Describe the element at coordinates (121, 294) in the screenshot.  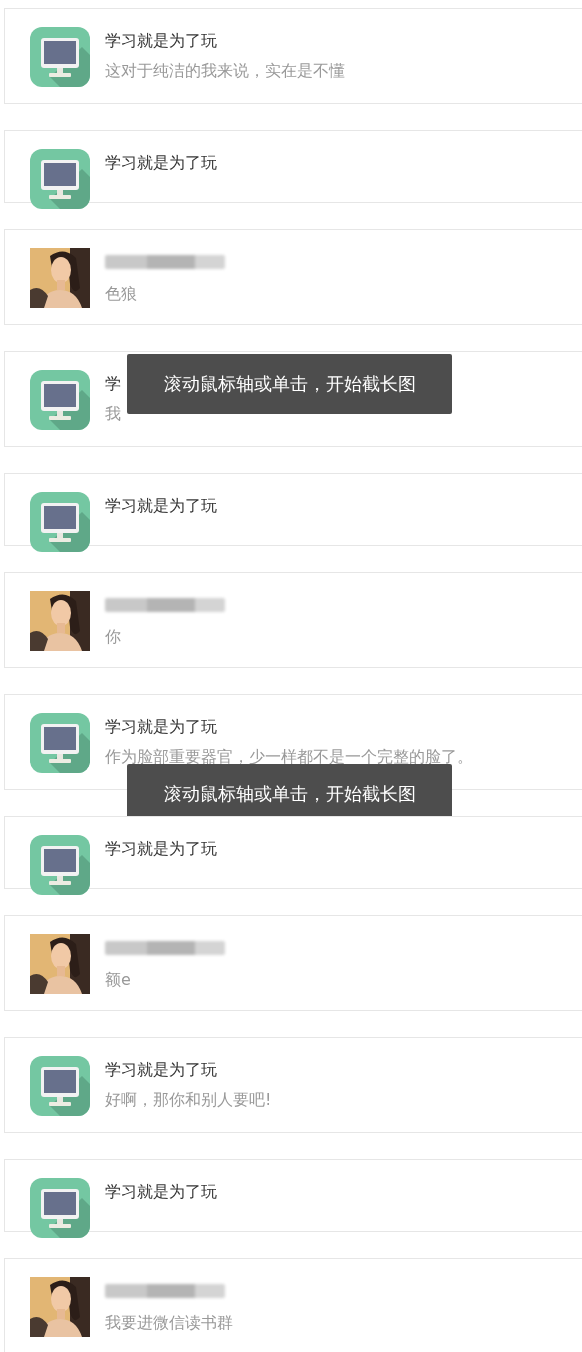
I see `message-preview: 色狼` at that location.